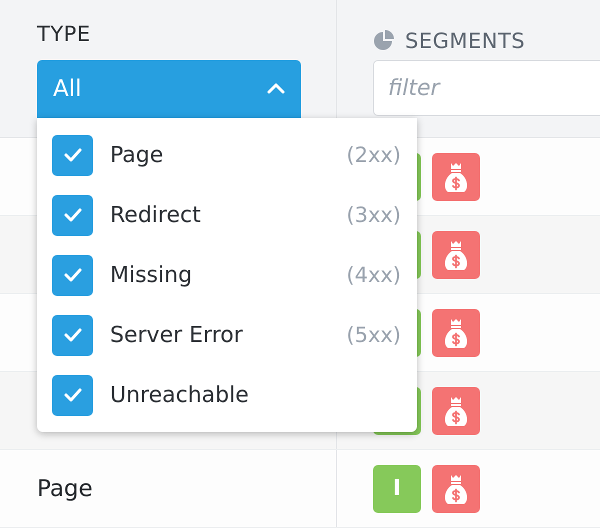  I want to click on status-code: (4xx), so click(373, 275).